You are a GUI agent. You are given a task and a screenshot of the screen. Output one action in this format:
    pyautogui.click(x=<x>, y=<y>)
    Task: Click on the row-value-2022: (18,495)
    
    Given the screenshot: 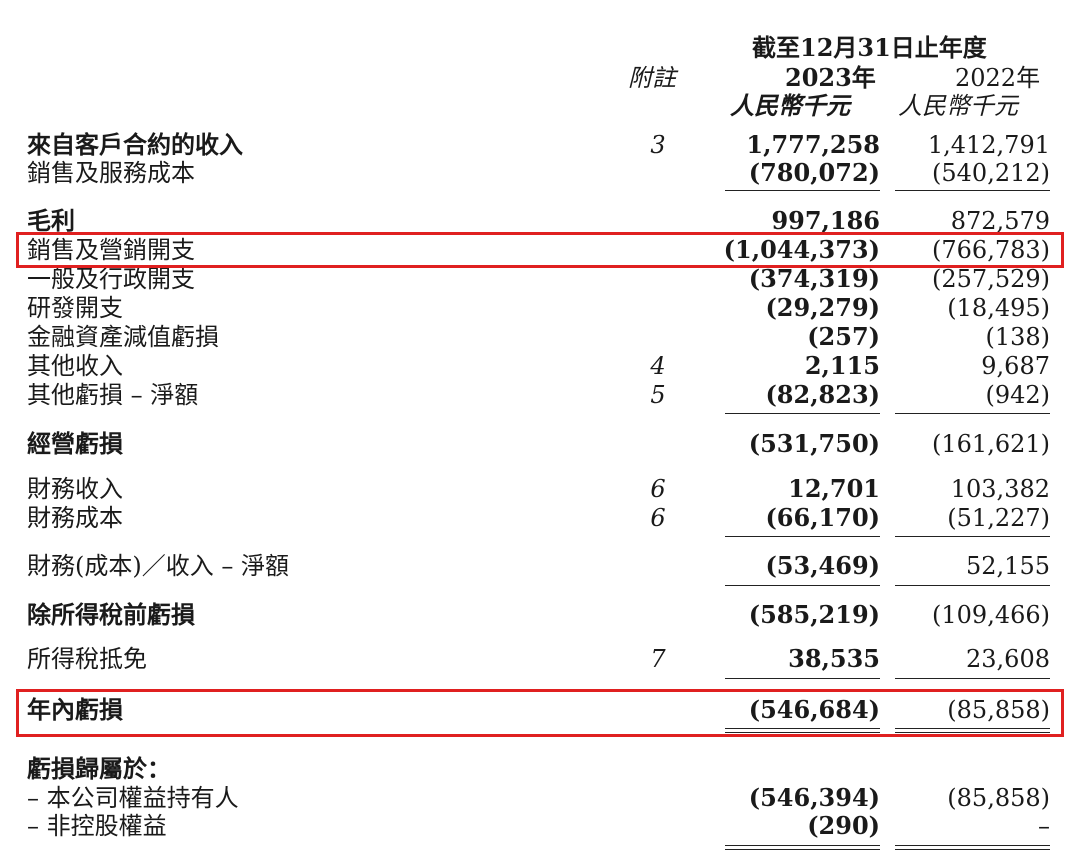 What is the action you would take?
    pyautogui.click(x=998, y=308)
    